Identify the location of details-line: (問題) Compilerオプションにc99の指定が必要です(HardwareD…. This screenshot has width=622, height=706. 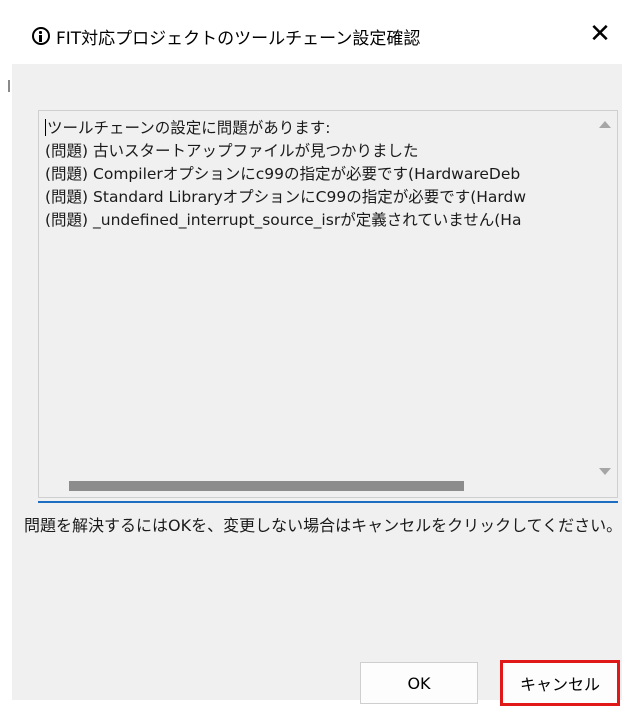
(283, 174).